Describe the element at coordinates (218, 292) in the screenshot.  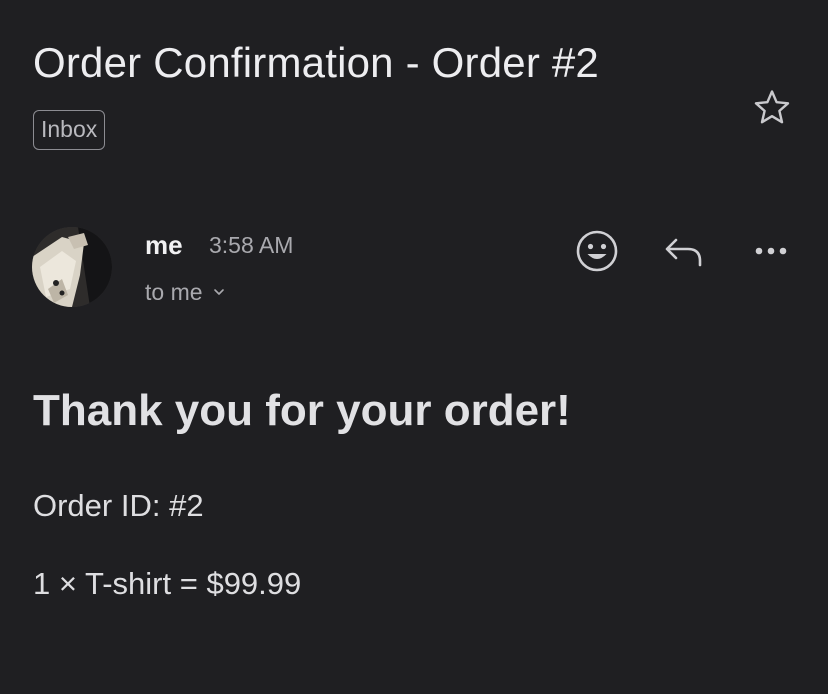
I see `chevron-down-icon` at that location.